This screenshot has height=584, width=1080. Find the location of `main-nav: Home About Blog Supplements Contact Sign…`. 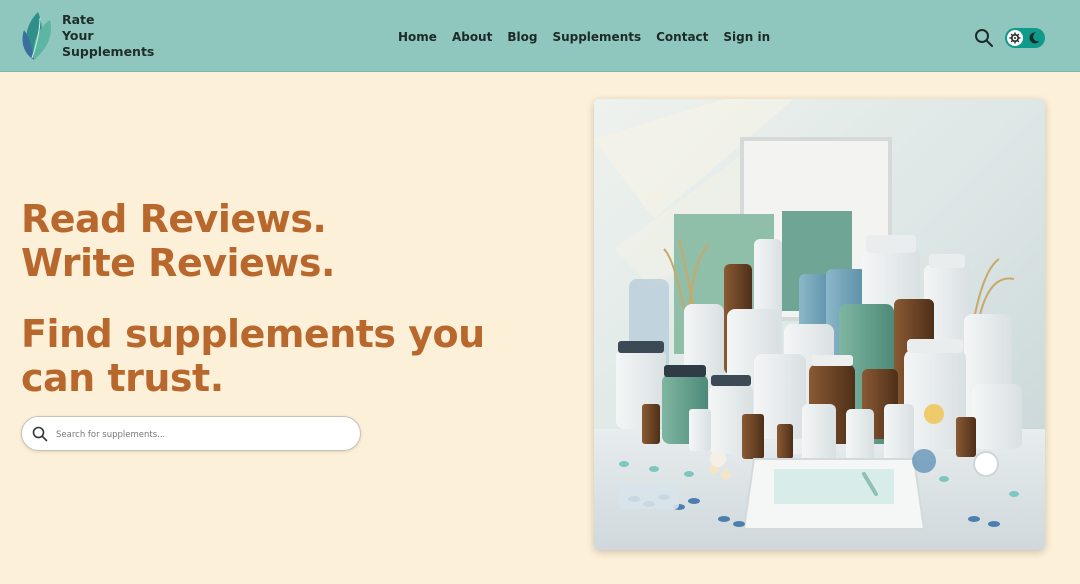

main-nav: Home About Blog Supplements Contact Sign… is located at coordinates (591, 37).